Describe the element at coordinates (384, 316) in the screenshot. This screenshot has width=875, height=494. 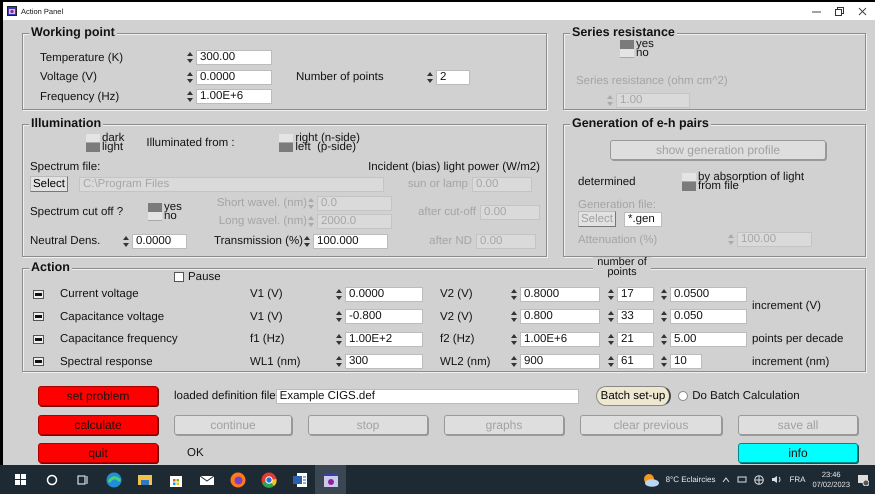
I see `input-field: -0.800` at that location.